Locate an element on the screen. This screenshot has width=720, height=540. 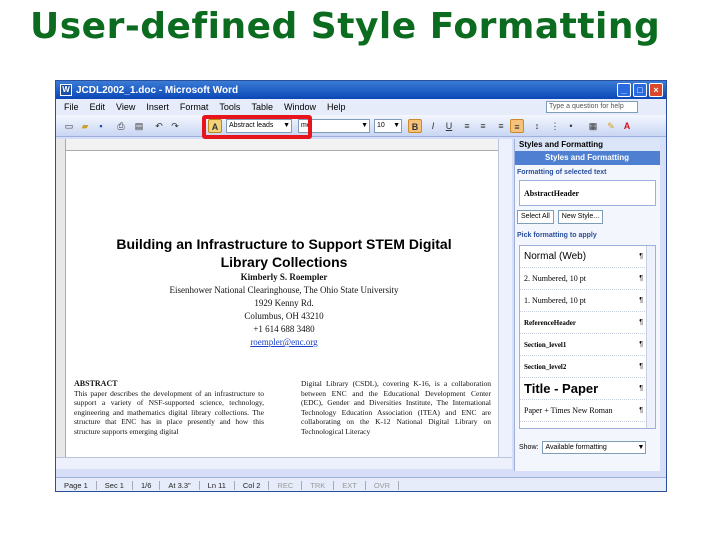
style-item-label: 2. Numbered, 10 pt is located at coordinates (555, 278).